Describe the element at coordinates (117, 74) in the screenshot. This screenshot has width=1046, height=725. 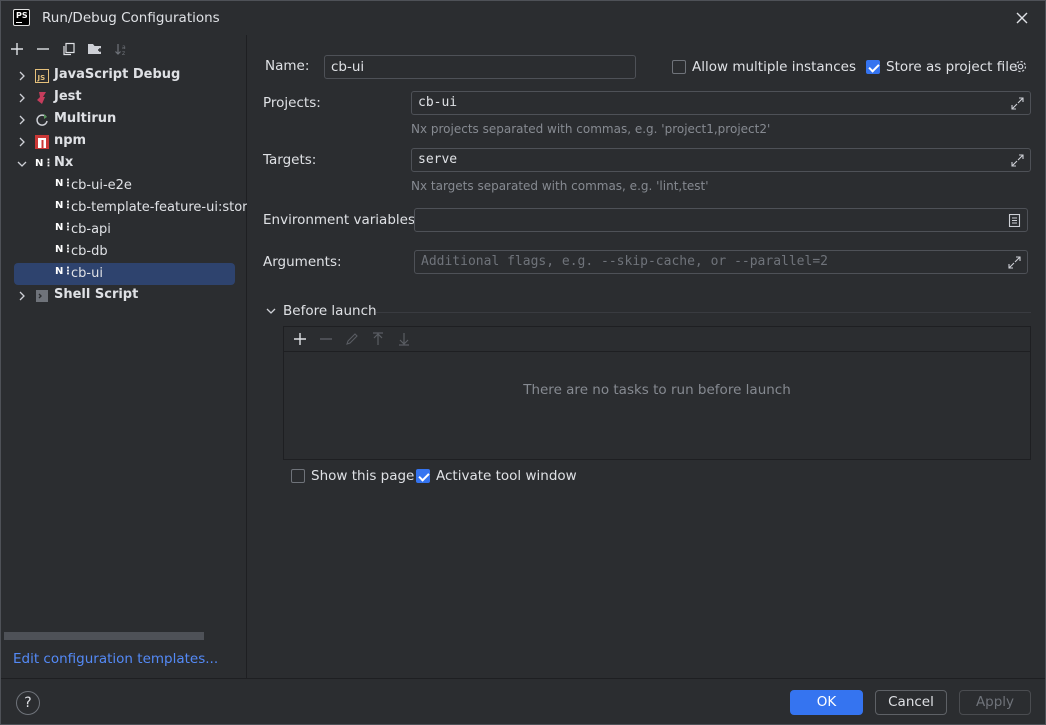
I see `tree-category-label: JavaScript Debug` at that location.